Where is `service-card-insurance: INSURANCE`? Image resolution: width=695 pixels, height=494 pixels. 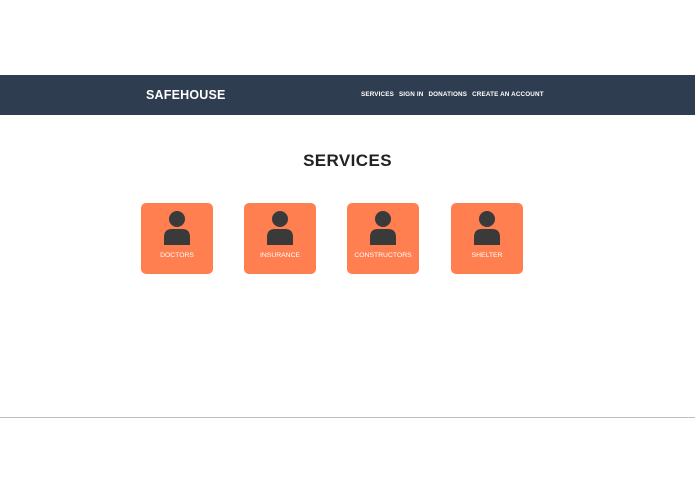
service-card-insurance: INSURANCE is located at coordinates (280, 238).